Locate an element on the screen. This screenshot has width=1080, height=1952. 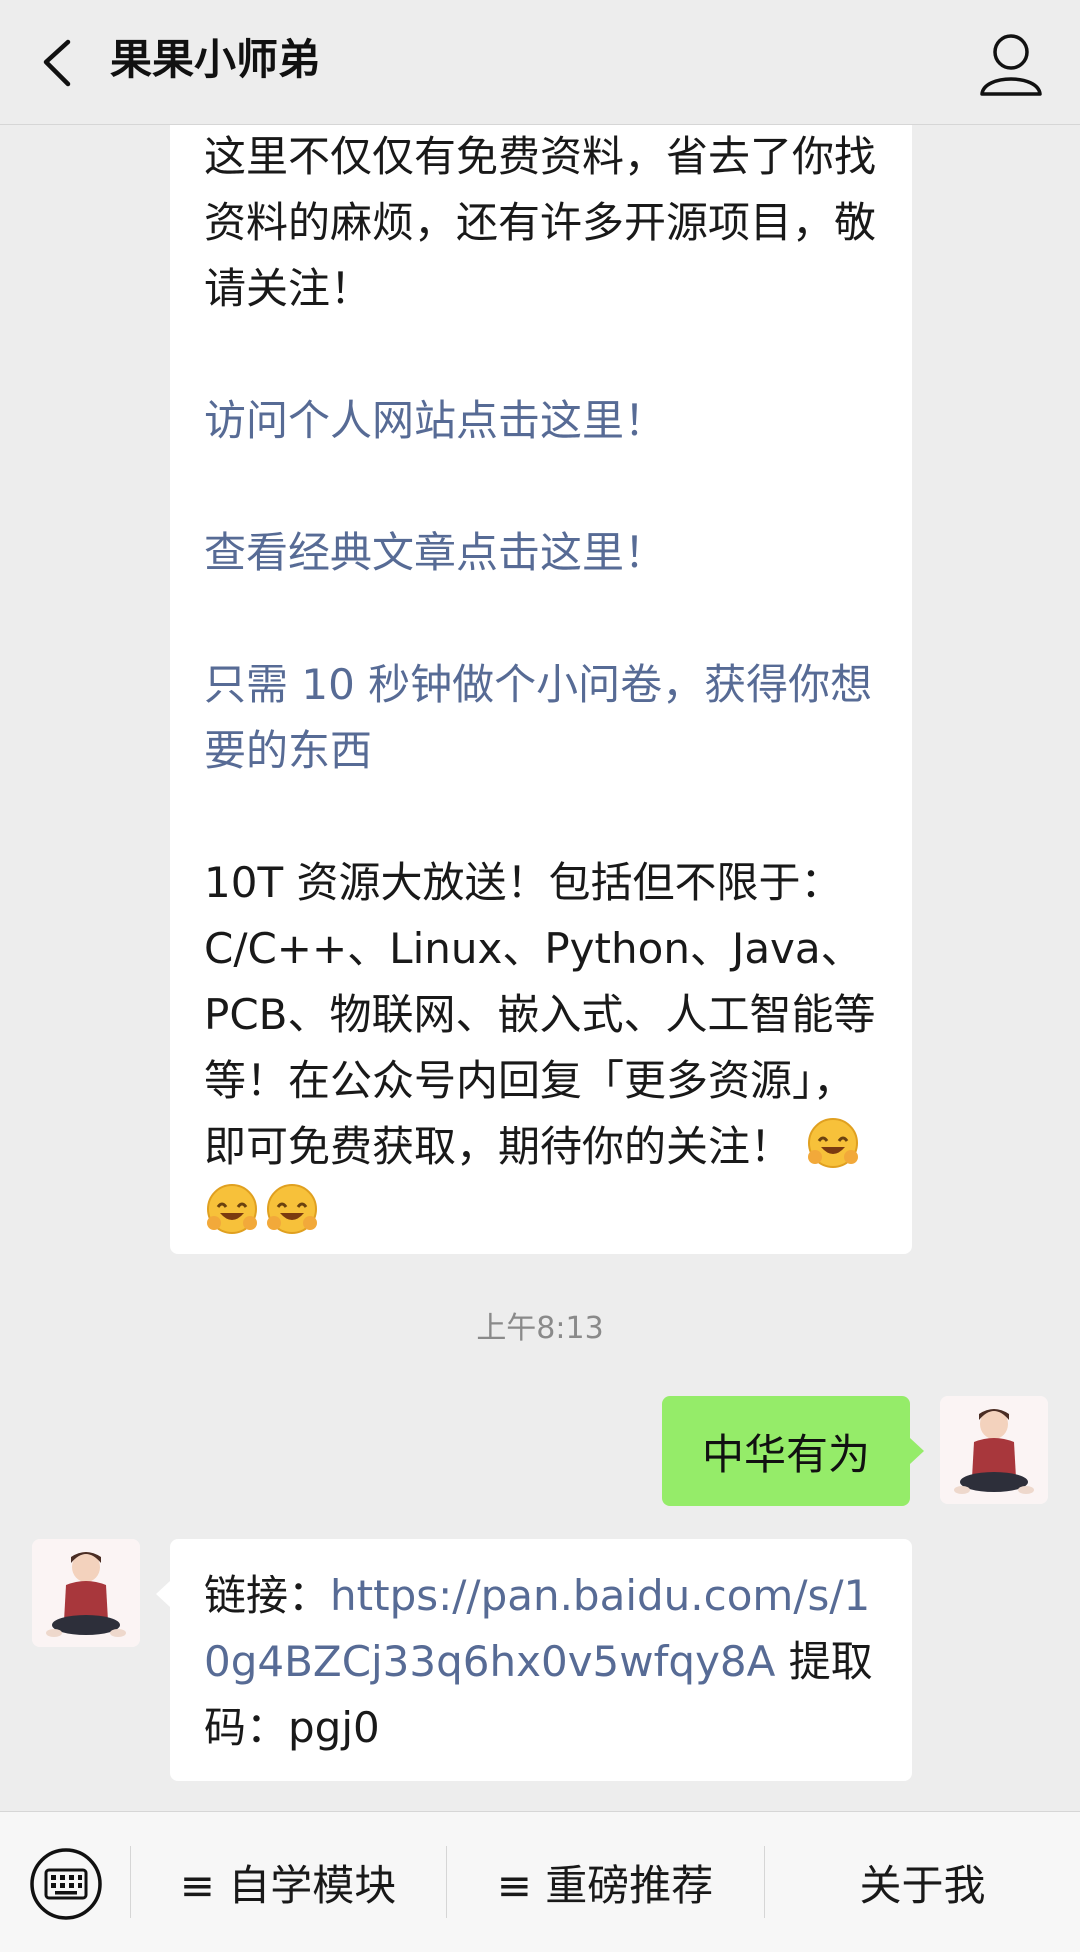
account-avatar is located at coordinates (86, 1593).